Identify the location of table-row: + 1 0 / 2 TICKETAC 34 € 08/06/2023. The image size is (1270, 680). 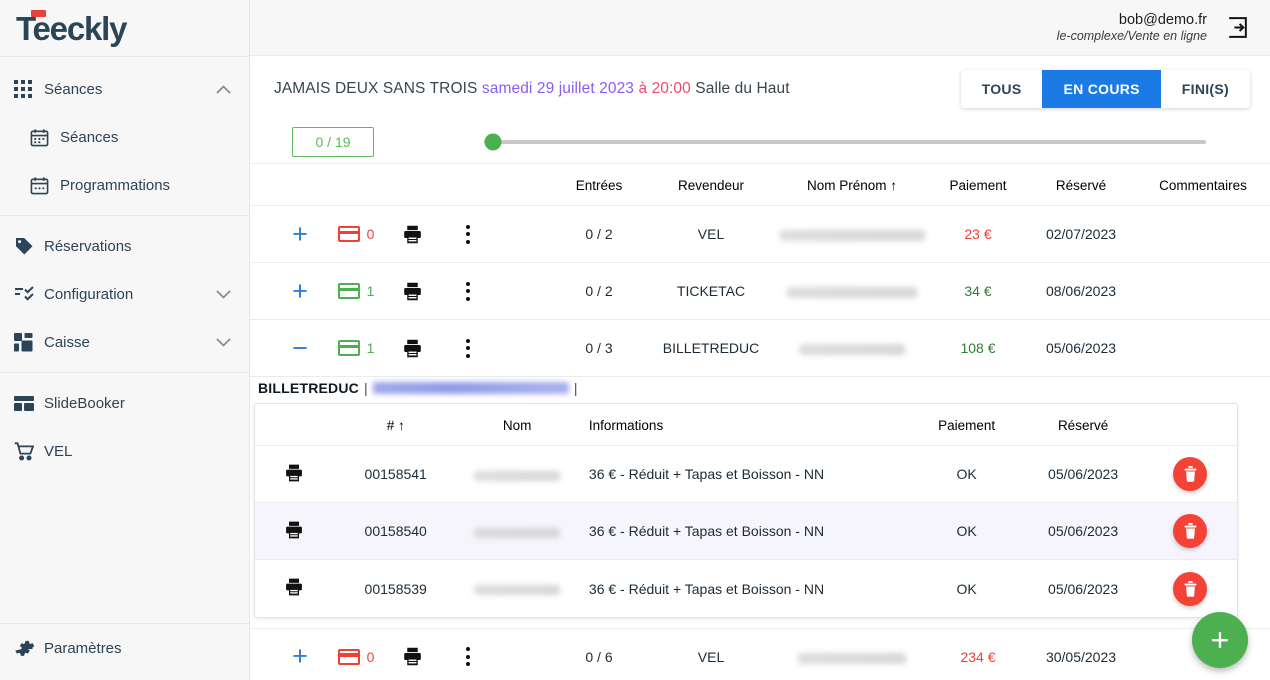
(760, 291).